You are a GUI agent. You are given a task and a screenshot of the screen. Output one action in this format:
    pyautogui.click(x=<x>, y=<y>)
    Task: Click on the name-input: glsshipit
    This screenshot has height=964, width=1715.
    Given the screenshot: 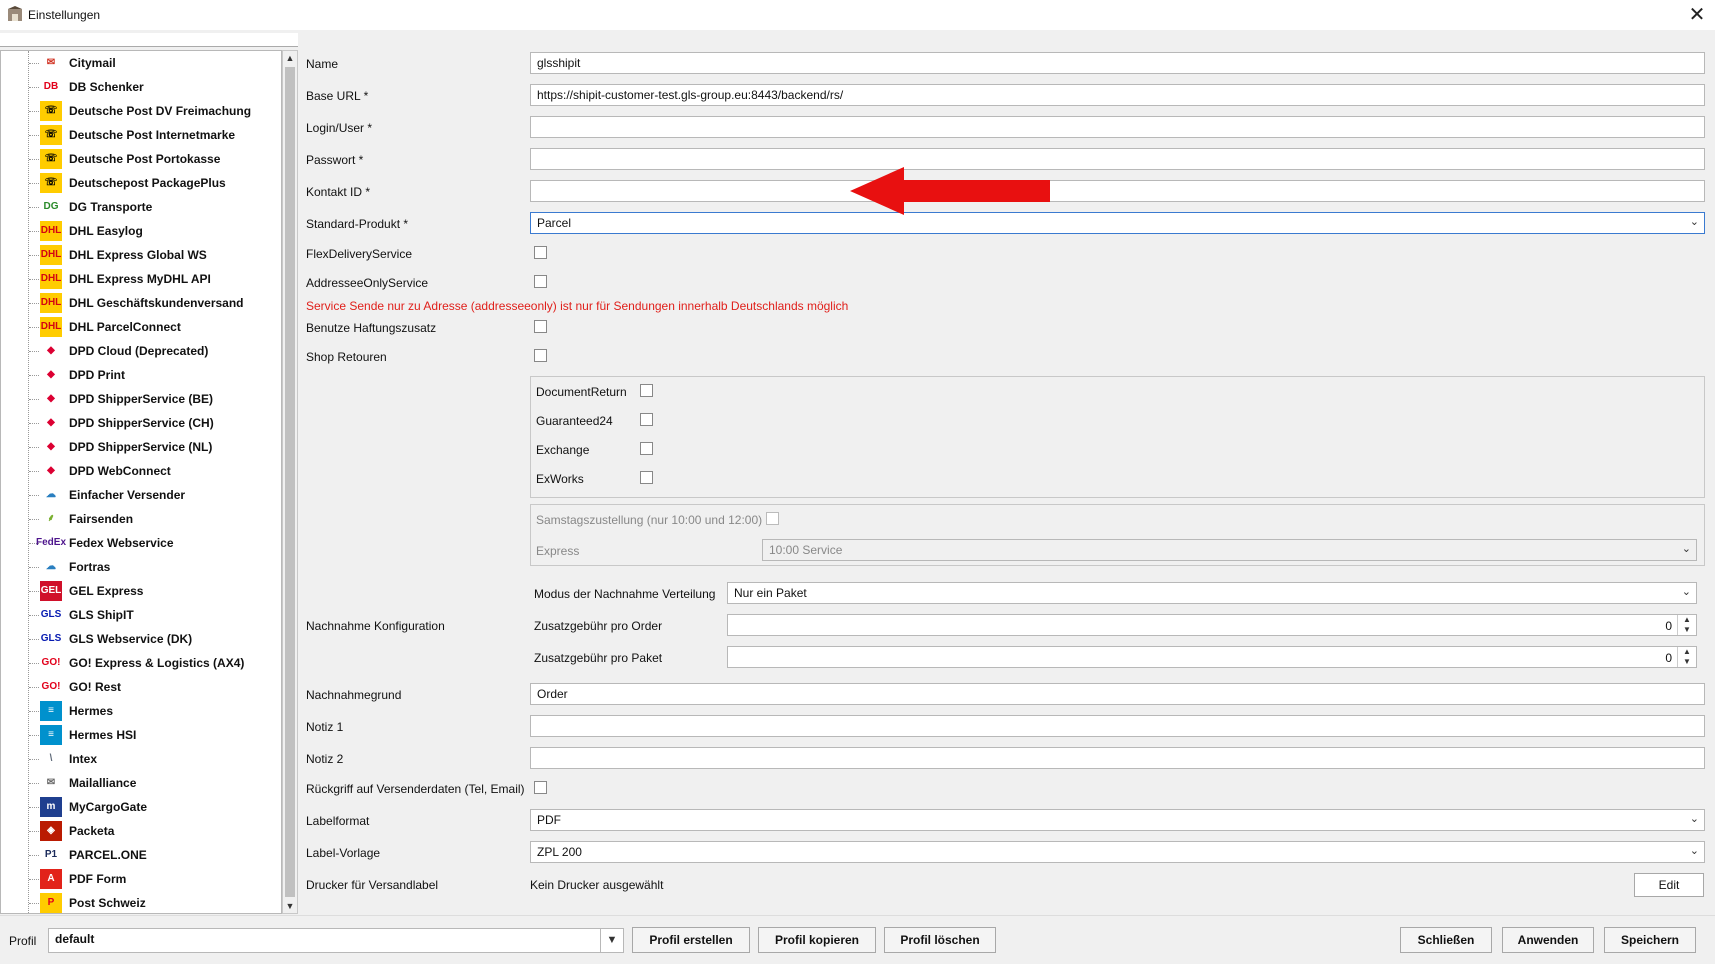 What is the action you would take?
    pyautogui.click(x=1117, y=63)
    